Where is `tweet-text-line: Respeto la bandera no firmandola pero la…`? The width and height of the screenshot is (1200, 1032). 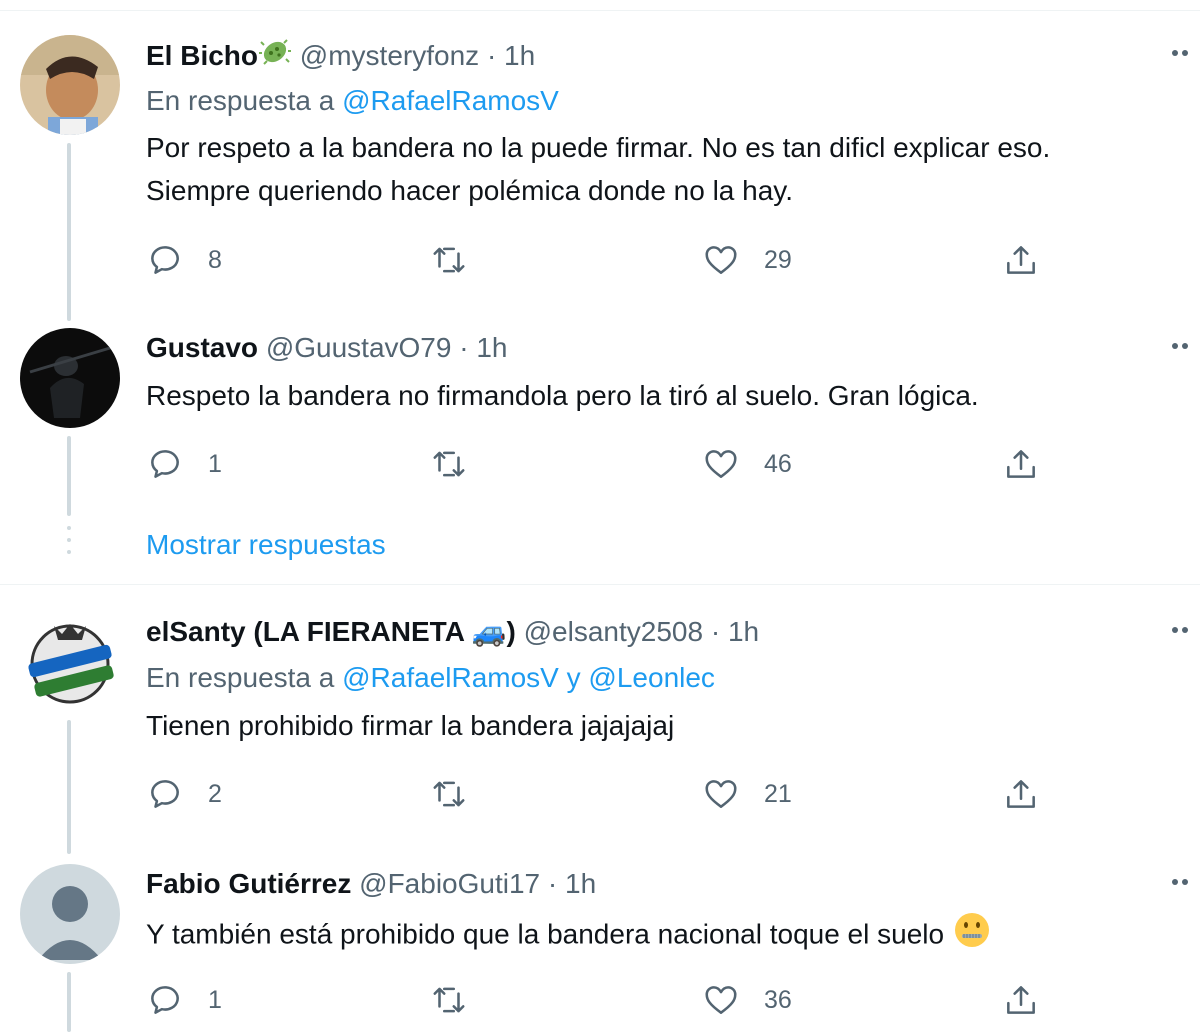
tweet-text-line: Respeto la bandera no firmandola pero la… is located at coordinates (562, 395).